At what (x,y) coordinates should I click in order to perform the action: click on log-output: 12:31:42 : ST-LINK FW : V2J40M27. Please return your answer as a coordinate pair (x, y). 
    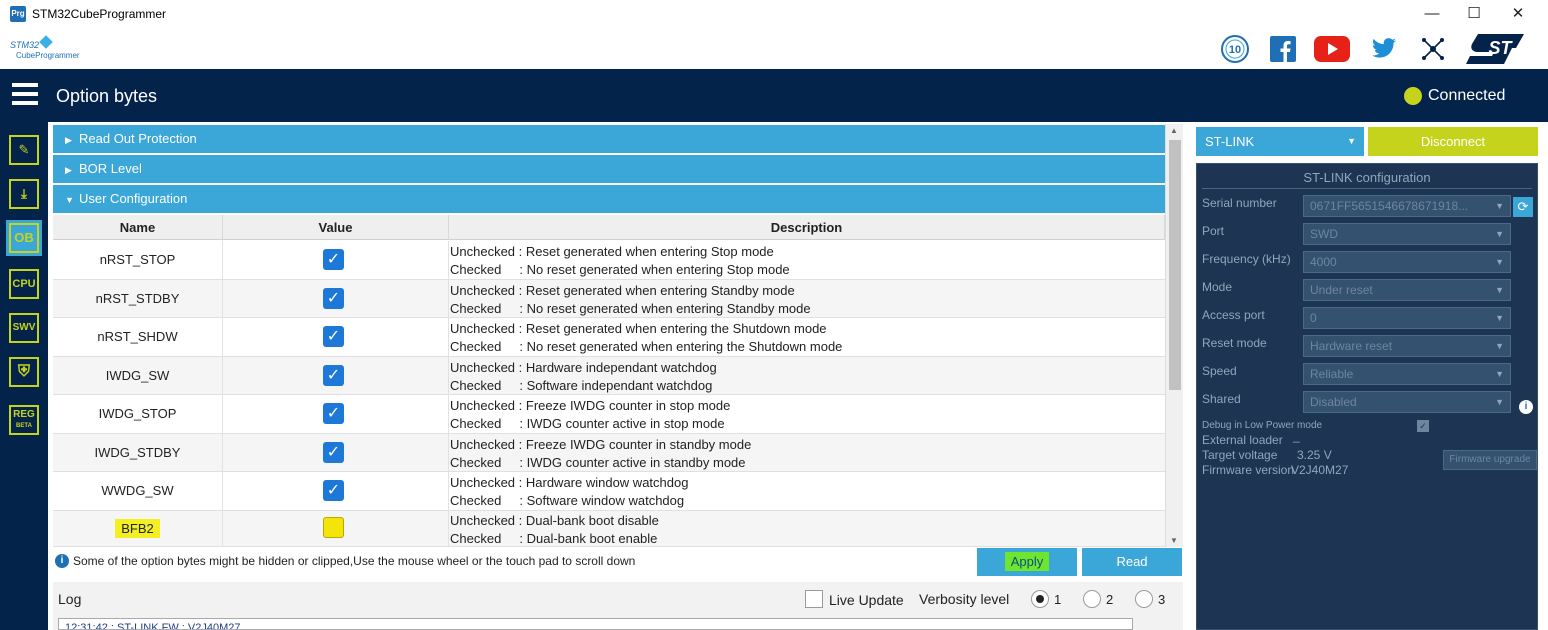
    Looking at the image, I should click on (595, 624).